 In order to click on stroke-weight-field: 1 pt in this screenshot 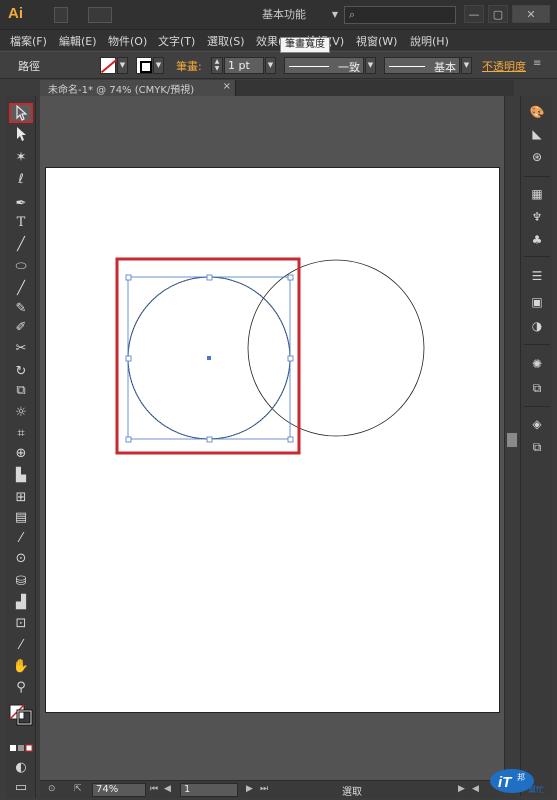, I will do `click(244, 65)`.